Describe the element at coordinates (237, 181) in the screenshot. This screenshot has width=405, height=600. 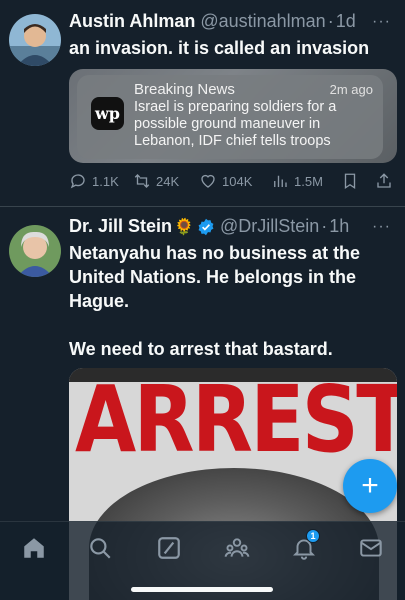
I see `like-count: 104K` at that location.